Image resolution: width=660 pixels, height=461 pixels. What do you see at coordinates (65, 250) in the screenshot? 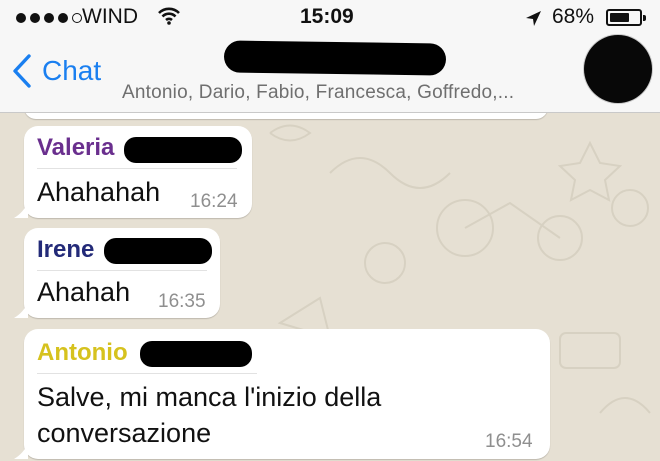
I see `sender-name: Irene` at bounding box center [65, 250].